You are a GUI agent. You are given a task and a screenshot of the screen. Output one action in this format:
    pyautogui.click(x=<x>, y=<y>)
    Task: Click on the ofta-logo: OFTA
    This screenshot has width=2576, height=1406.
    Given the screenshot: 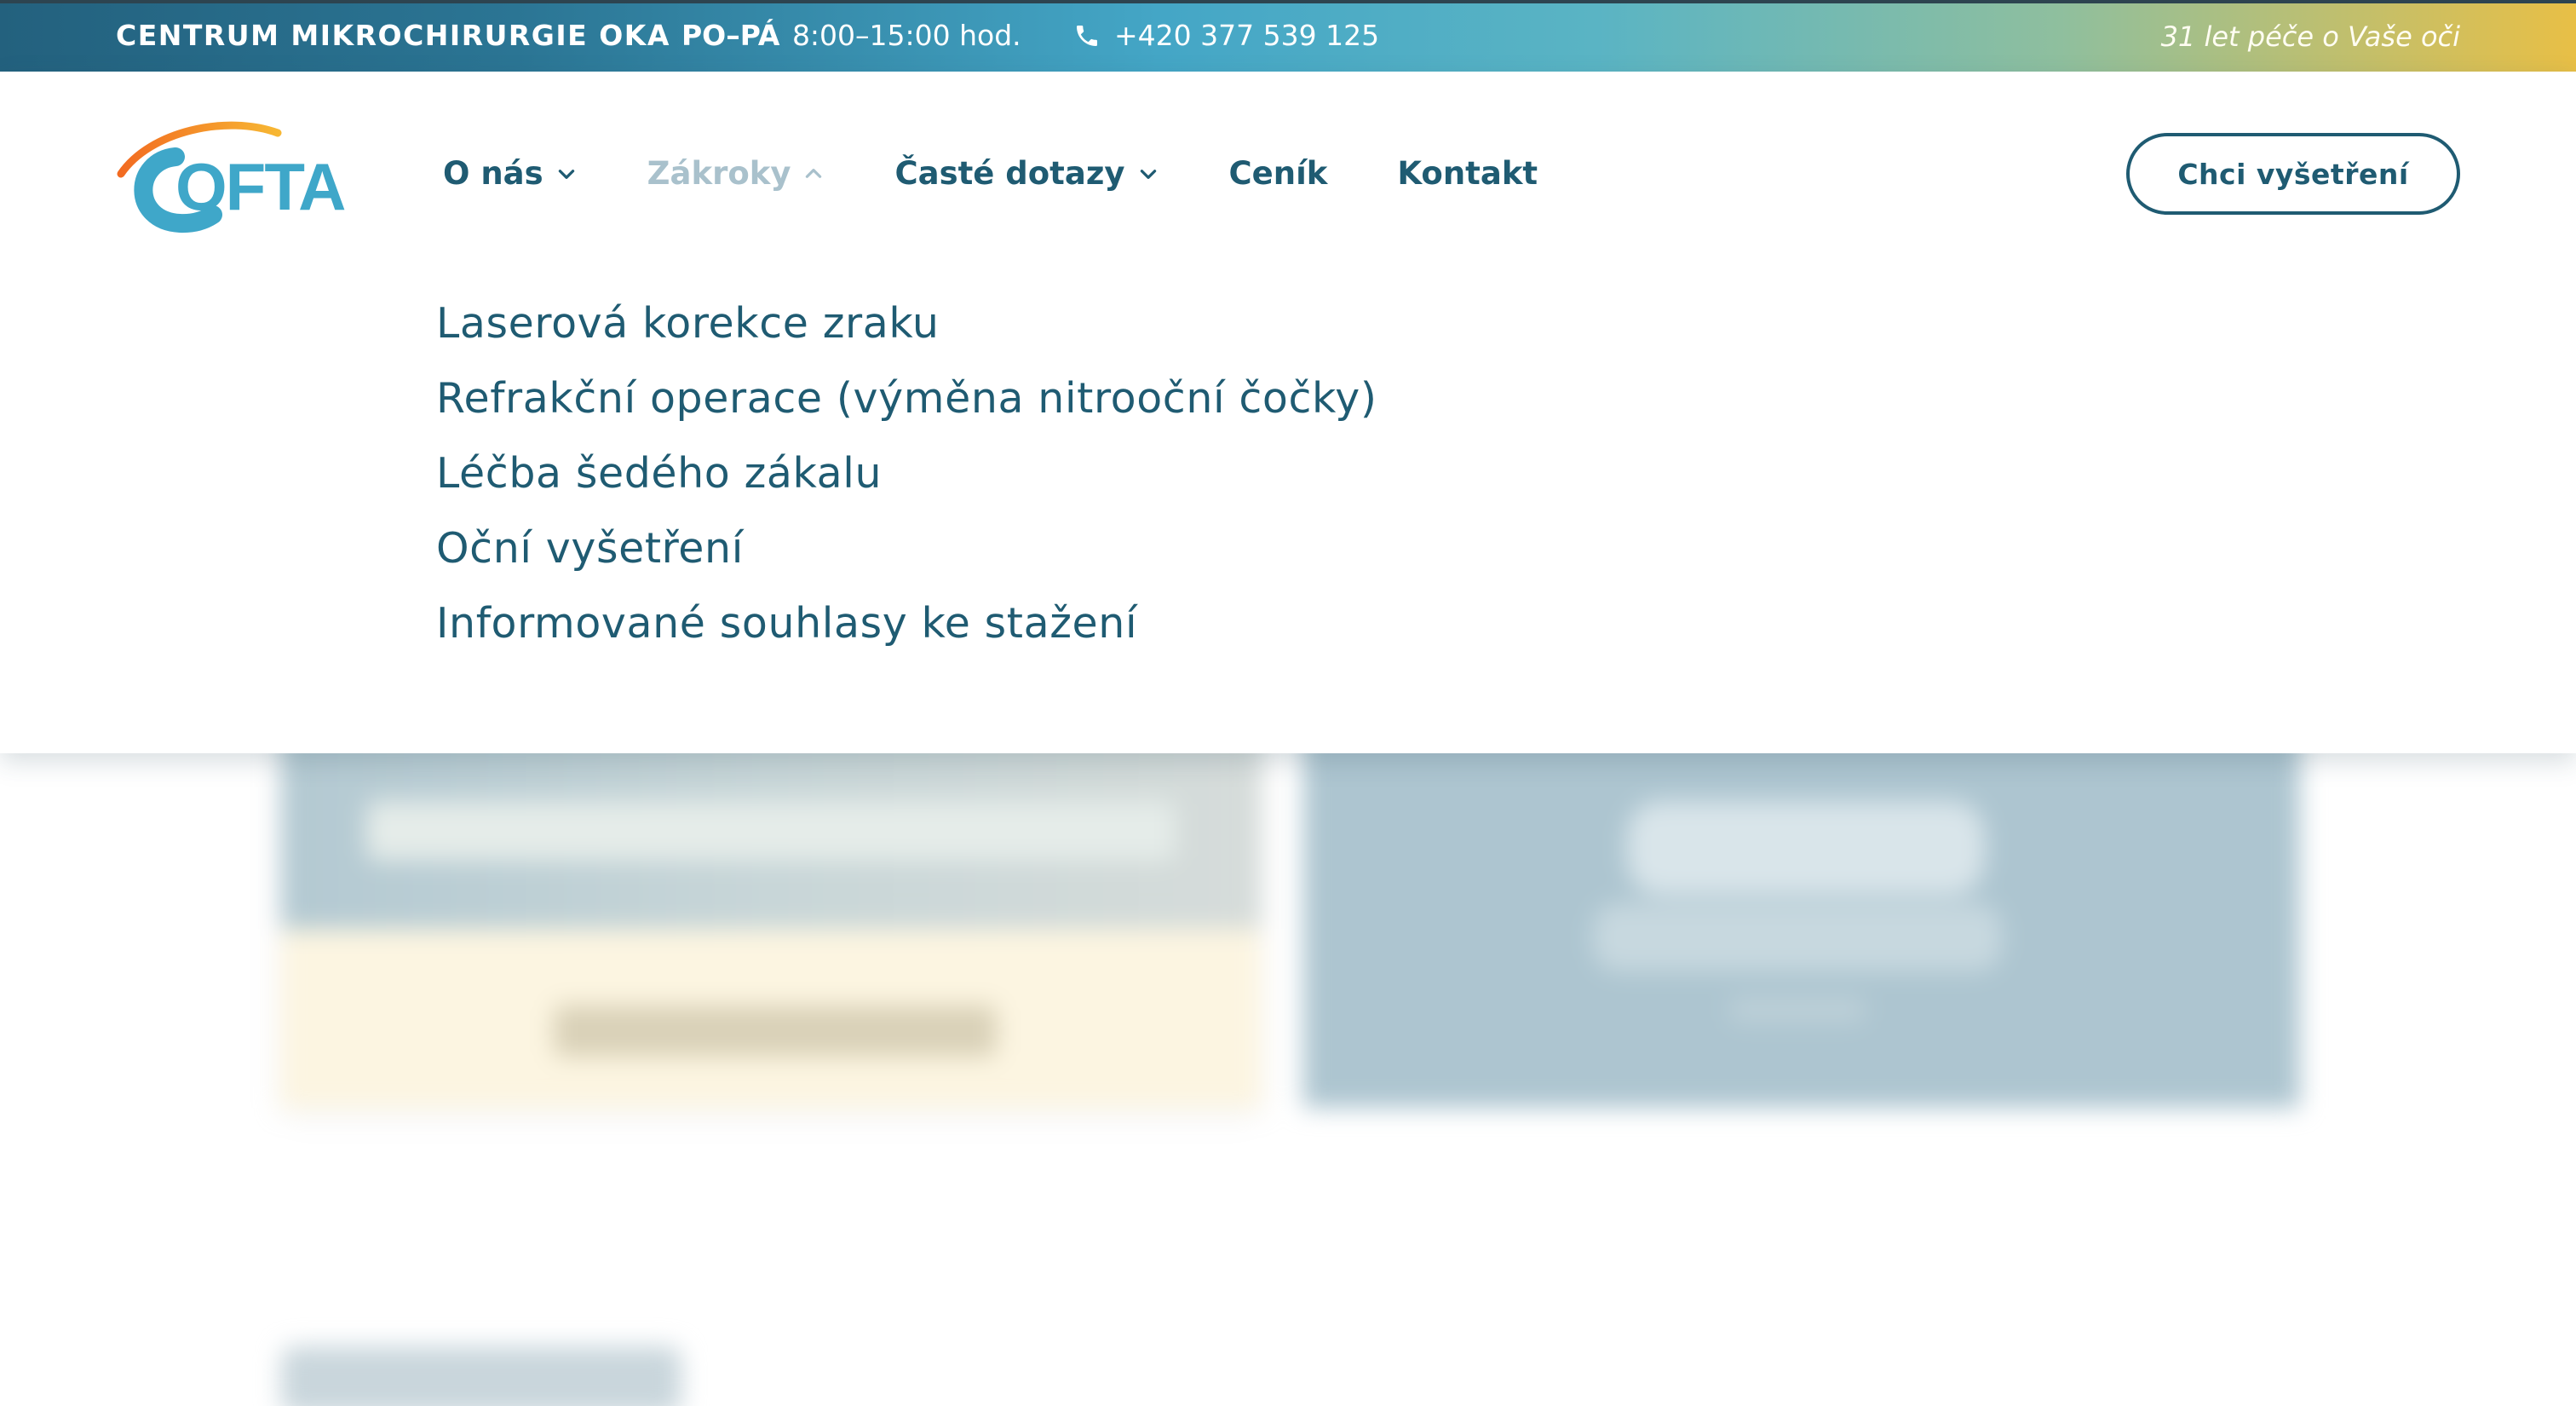 What is the action you would take?
    pyautogui.click(x=240, y=178)
    